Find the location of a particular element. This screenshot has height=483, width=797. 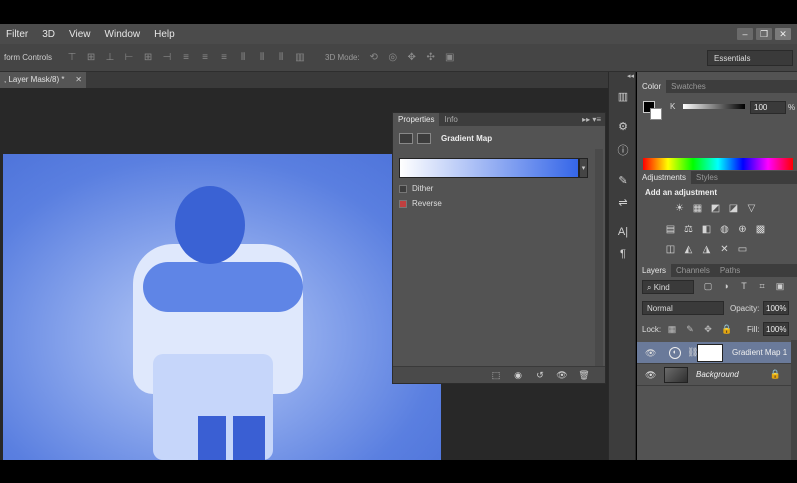

align-top-icon: ⊤ is located at coordinates (72, 58).